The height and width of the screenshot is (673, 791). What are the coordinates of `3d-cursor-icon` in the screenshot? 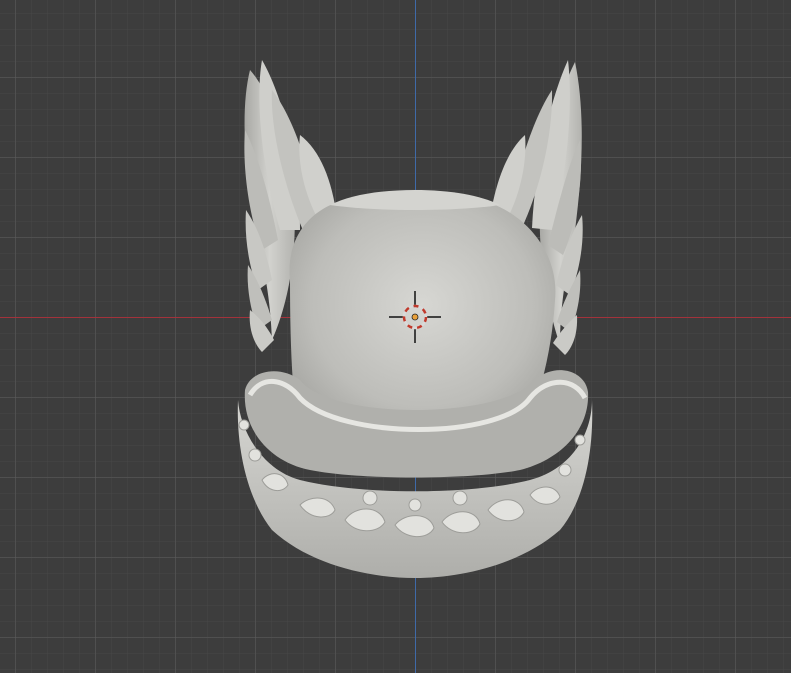 It's located at (415, 317).